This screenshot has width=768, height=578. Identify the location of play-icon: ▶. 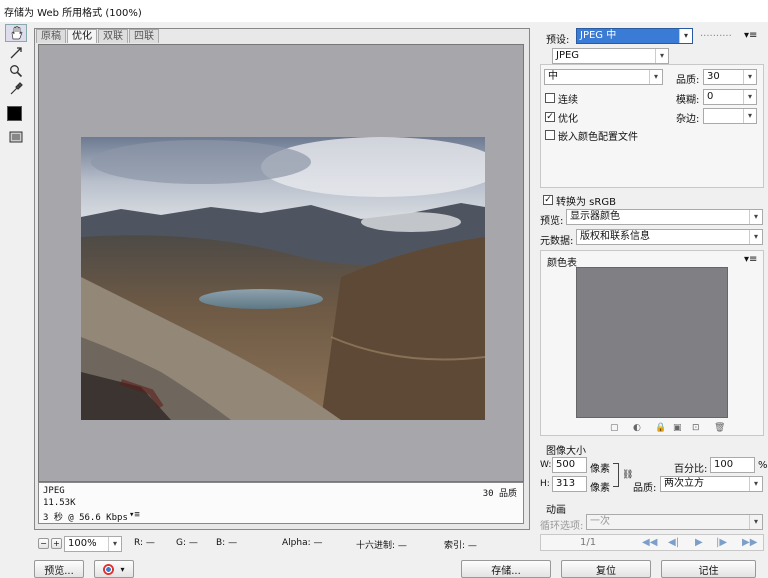
(699, 542).